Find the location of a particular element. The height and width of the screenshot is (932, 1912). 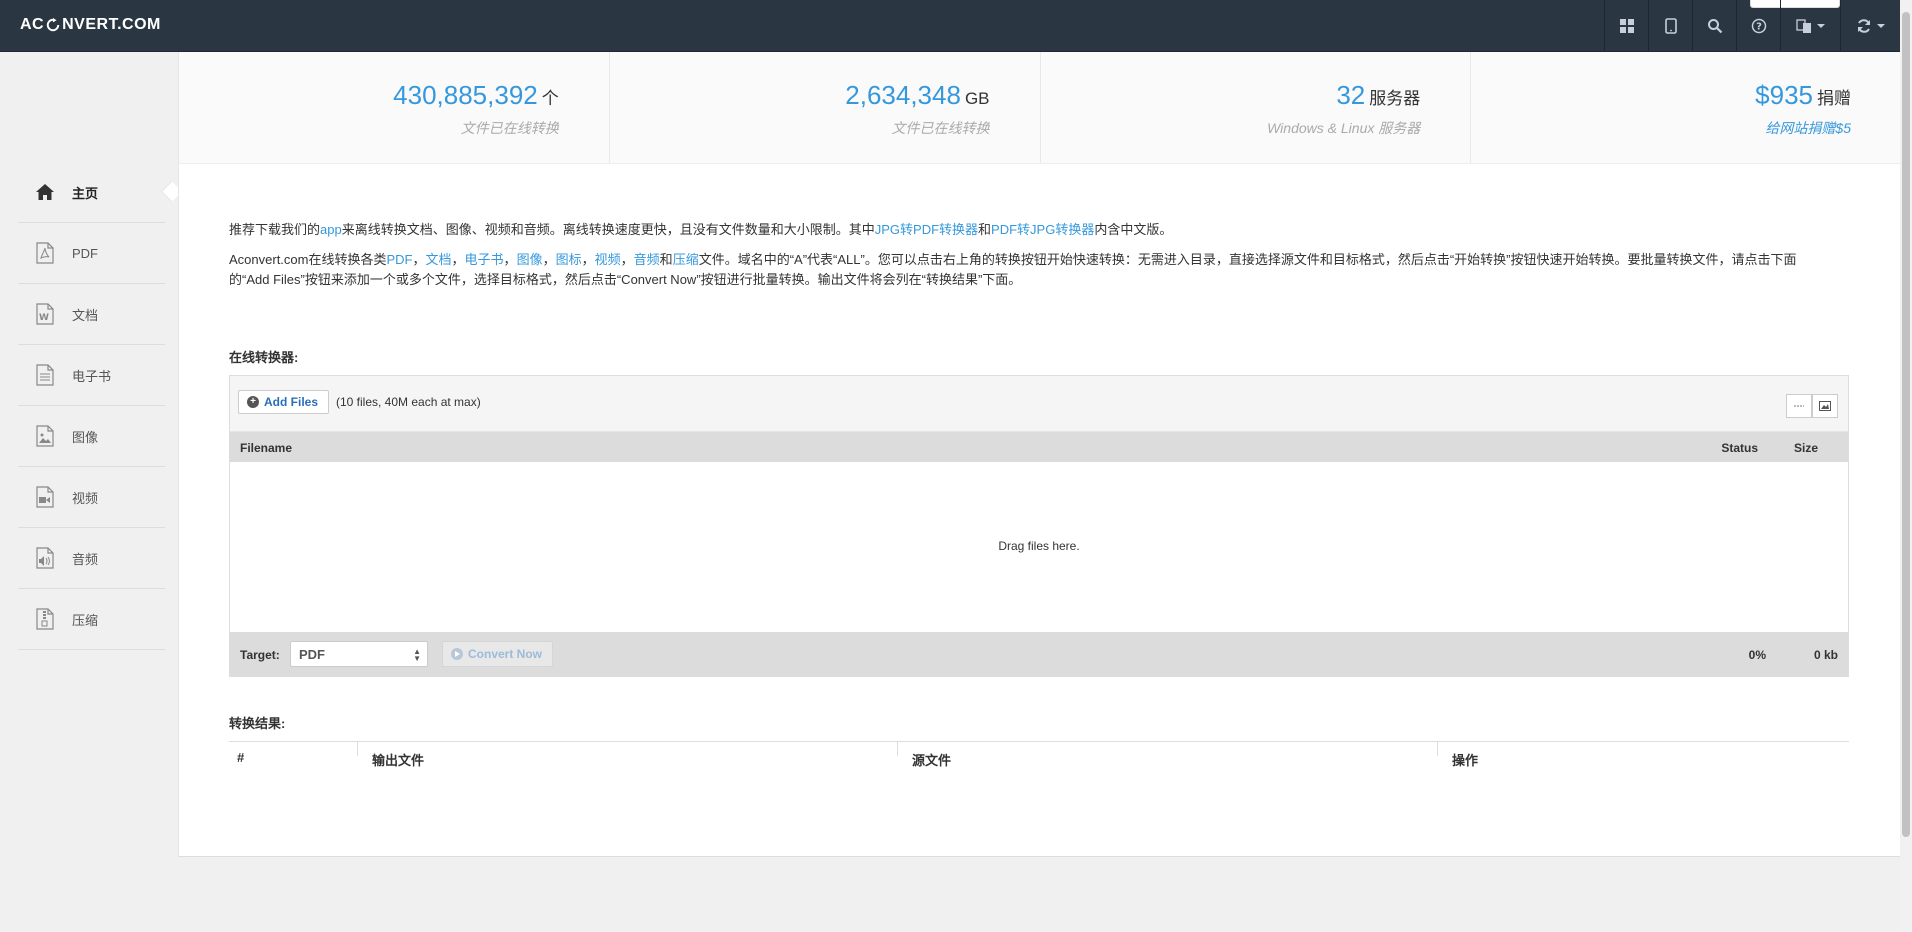

scrollbar-thumb is located at coordinates (1906, 424).